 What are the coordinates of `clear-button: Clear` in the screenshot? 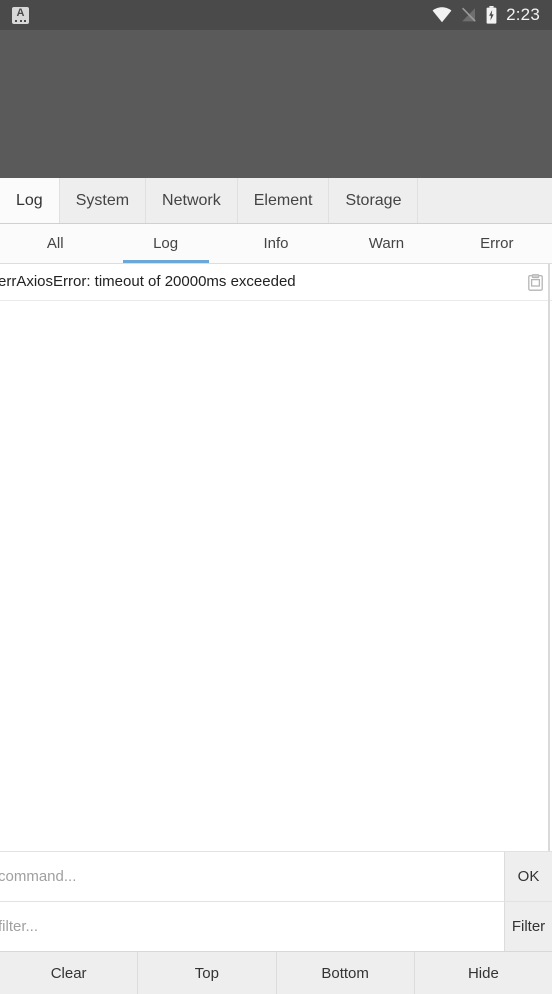 It's located at (69, 973).